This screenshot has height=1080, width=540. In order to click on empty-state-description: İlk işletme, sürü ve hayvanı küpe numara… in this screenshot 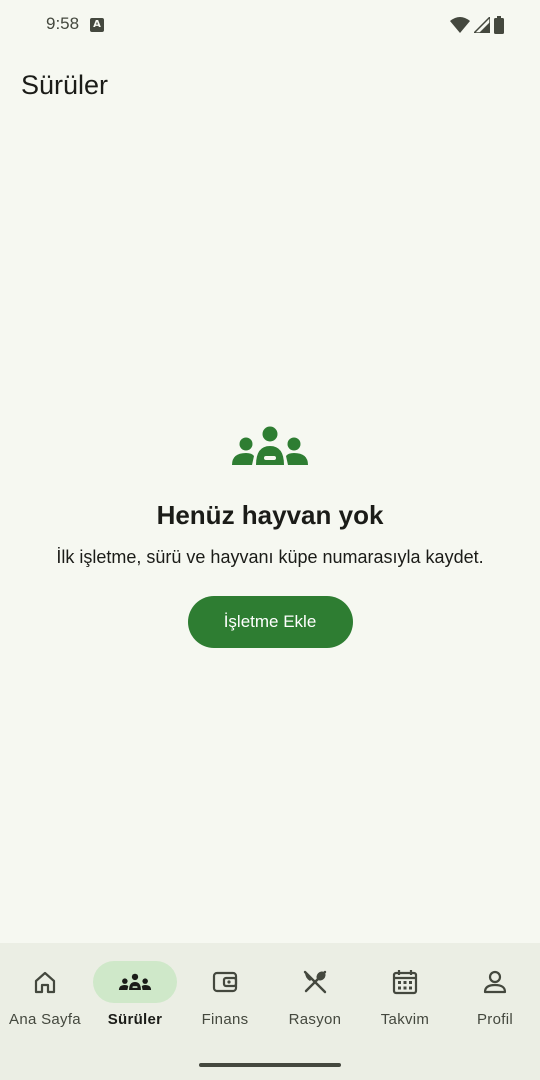, I will do `click(270, 557)`.